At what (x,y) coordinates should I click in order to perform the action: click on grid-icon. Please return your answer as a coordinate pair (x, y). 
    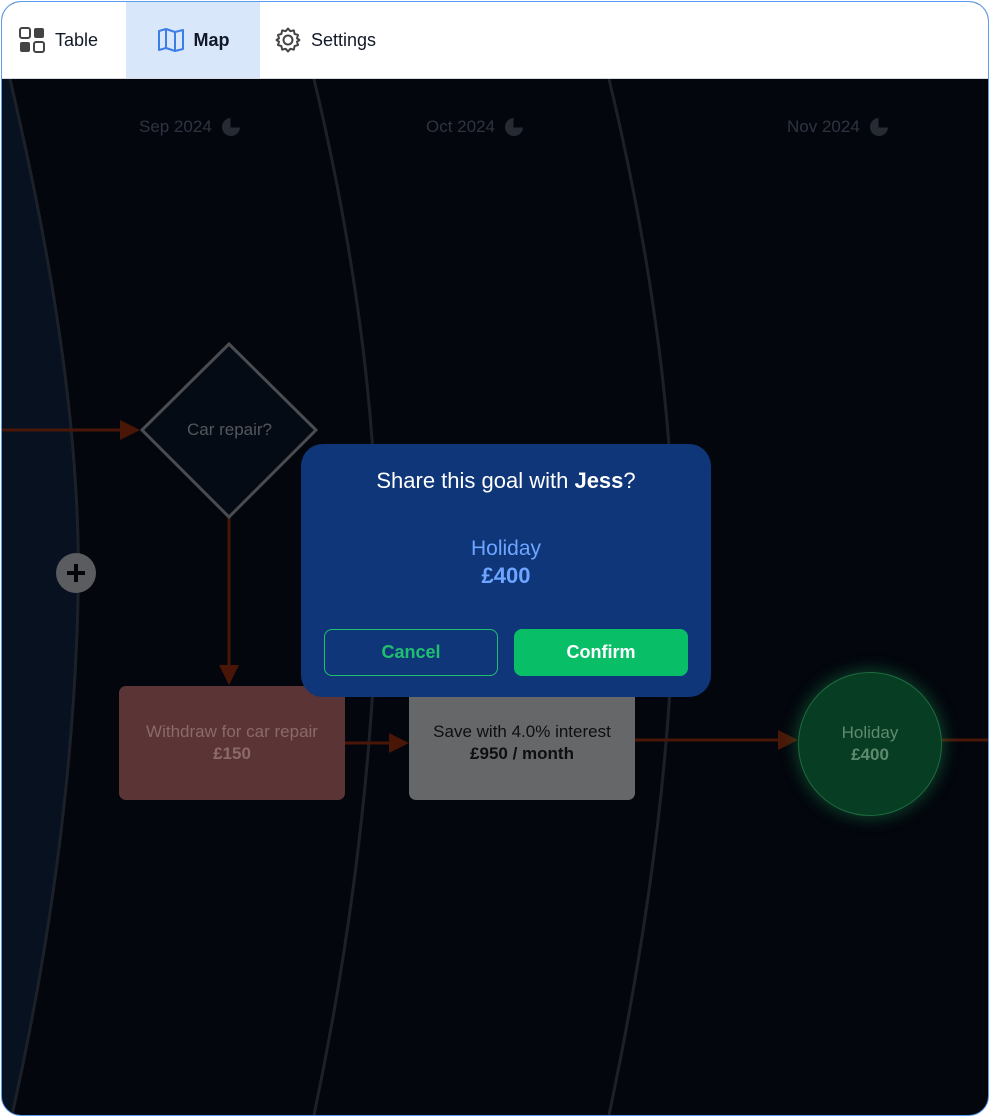
    Looking at the image, I should click on (32, 40).